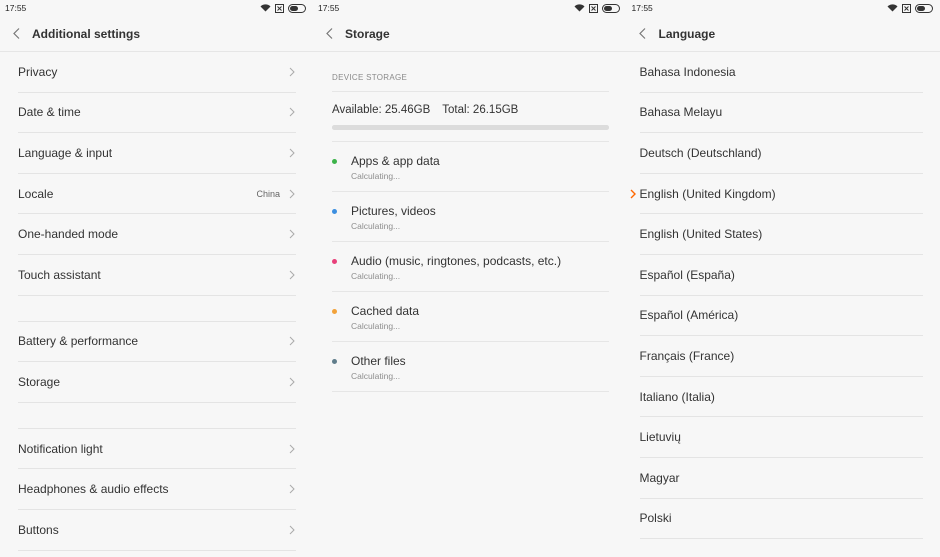  I want to click on settings-item-touch-assistant: Touch assistant, so click(157, 275).